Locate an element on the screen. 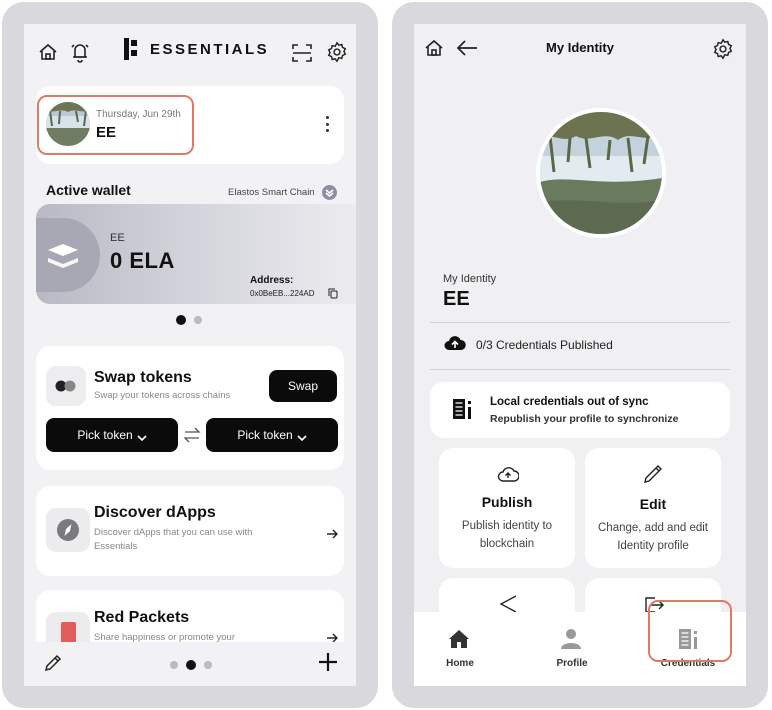 Image resolution: width=772 pixels, height=710 pixels. profile-date: Thursday, Jun 29th is located at coordinates (138, 114).